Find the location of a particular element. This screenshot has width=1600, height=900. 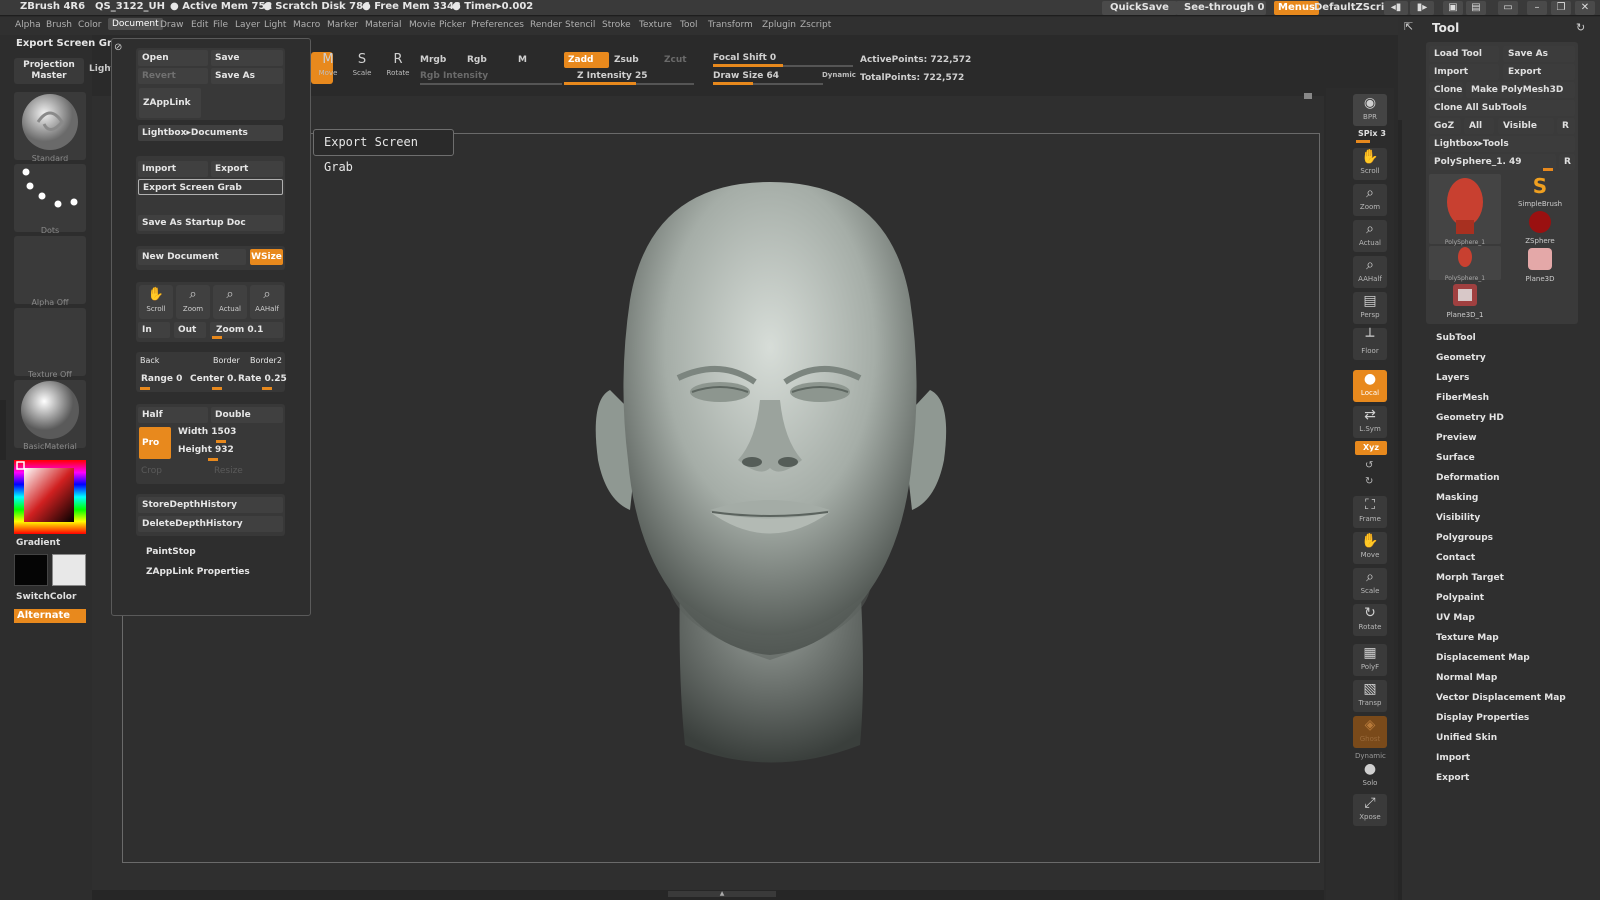

solo-button: ● Solo is located at coordinates (1370, 776).